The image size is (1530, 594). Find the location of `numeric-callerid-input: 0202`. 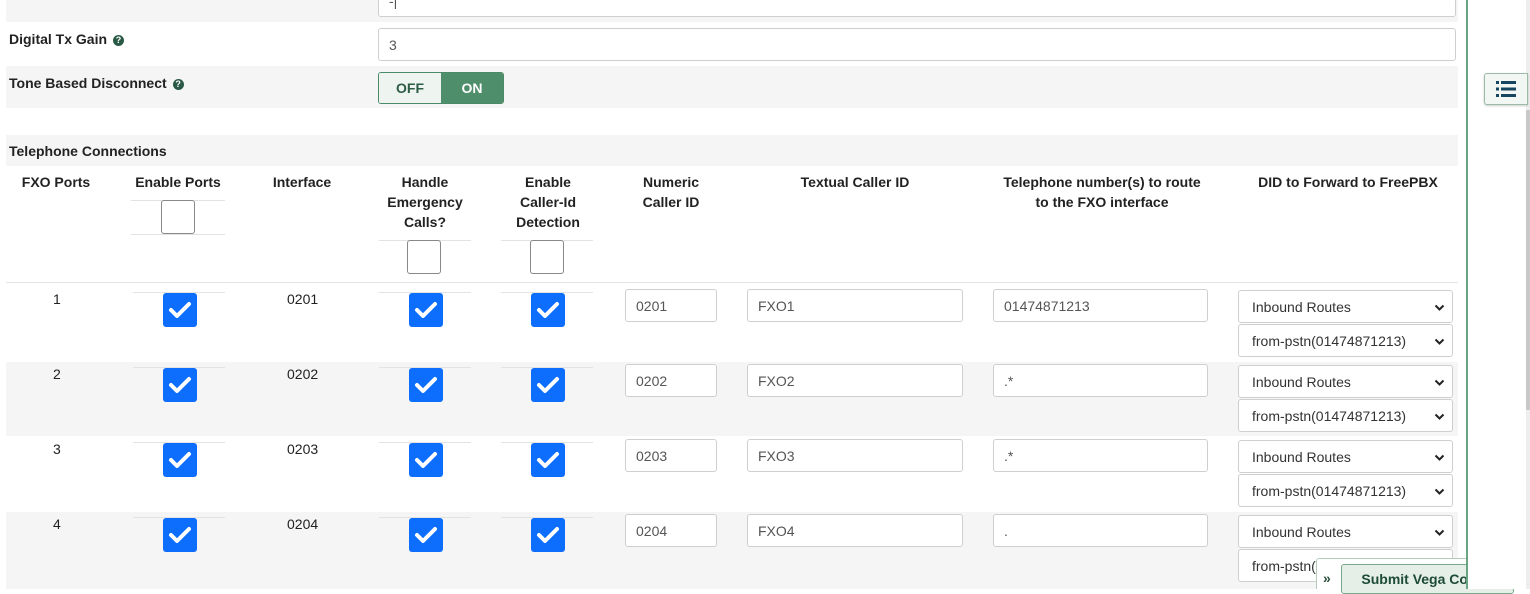

numeric-callerid-input: 0202 is located at coordinates (671, 380).